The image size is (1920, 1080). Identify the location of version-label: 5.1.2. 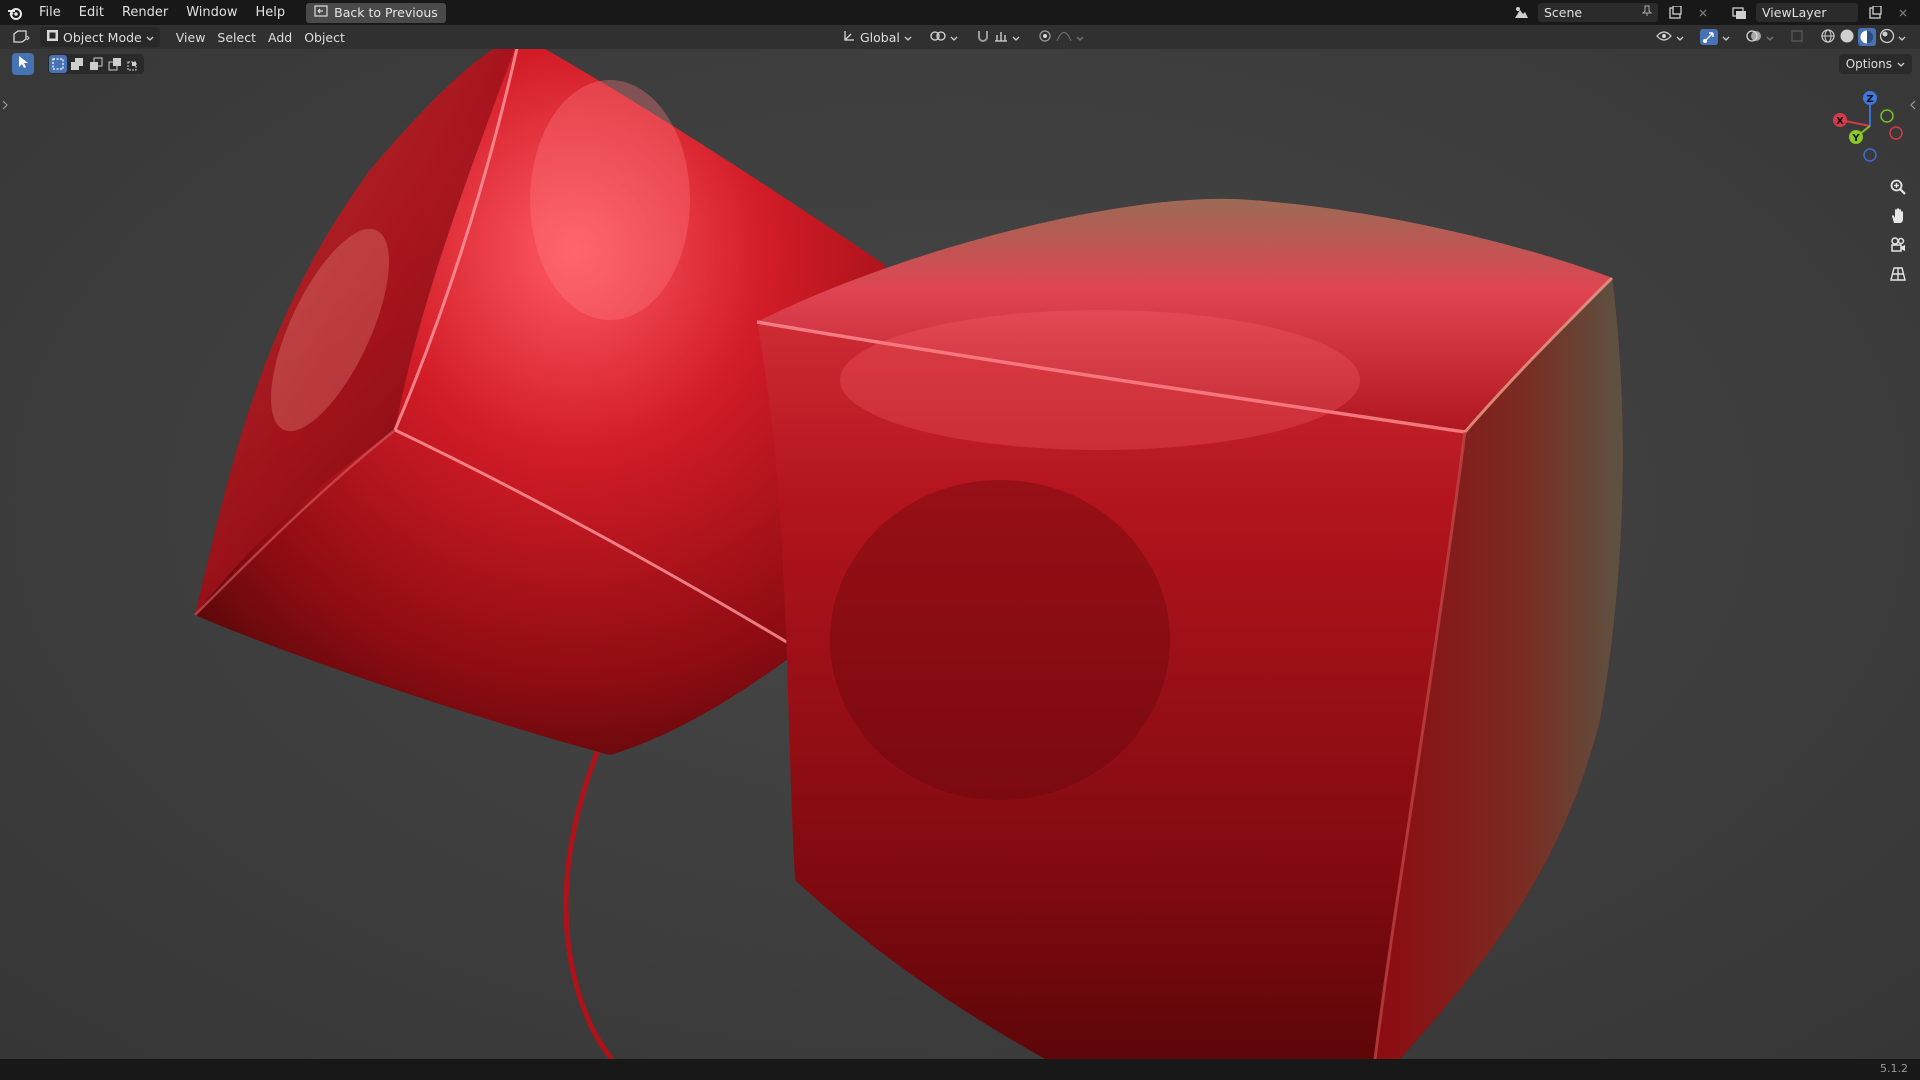
(1894, 1068).